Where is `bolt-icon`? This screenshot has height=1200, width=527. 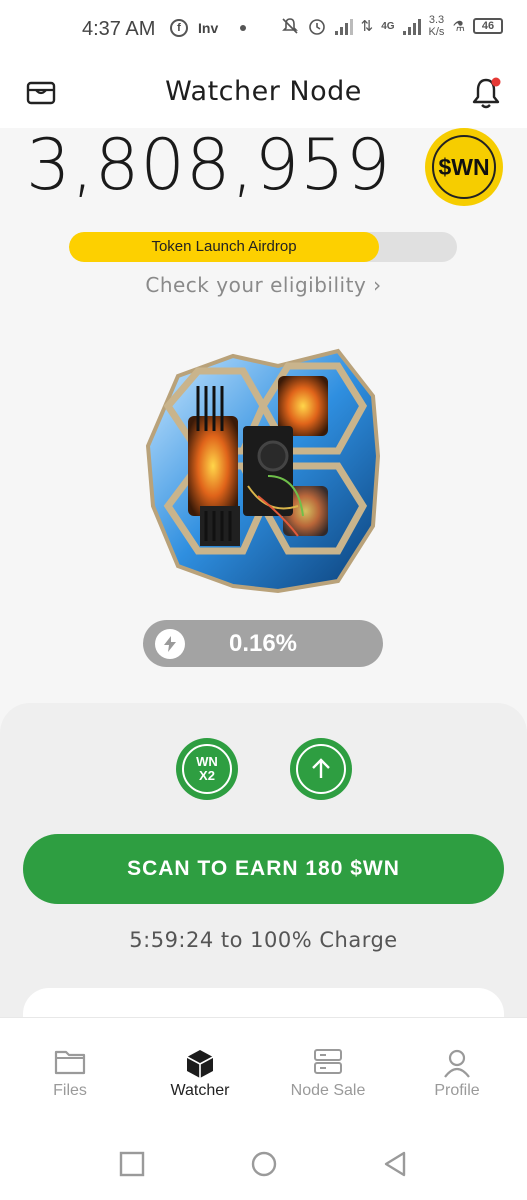 bolt-icon is located at coordinates (170, 644).